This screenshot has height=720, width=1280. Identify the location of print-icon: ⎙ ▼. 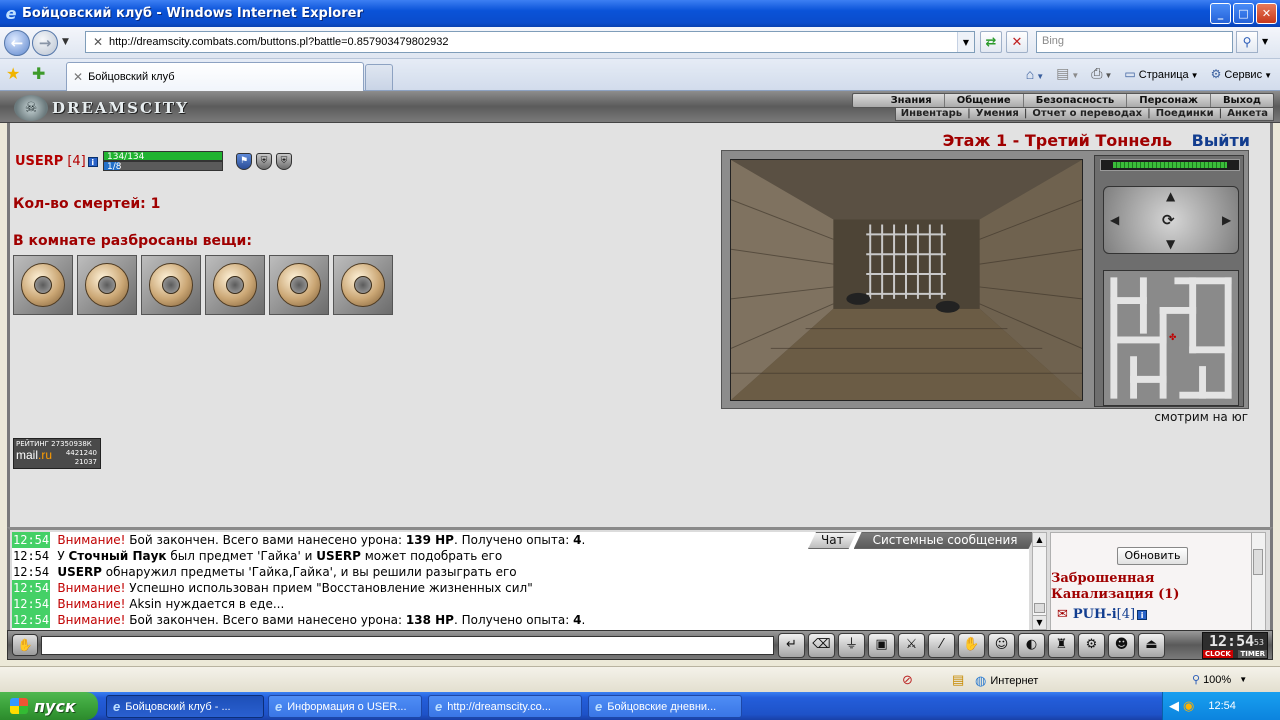
(1101, 73).